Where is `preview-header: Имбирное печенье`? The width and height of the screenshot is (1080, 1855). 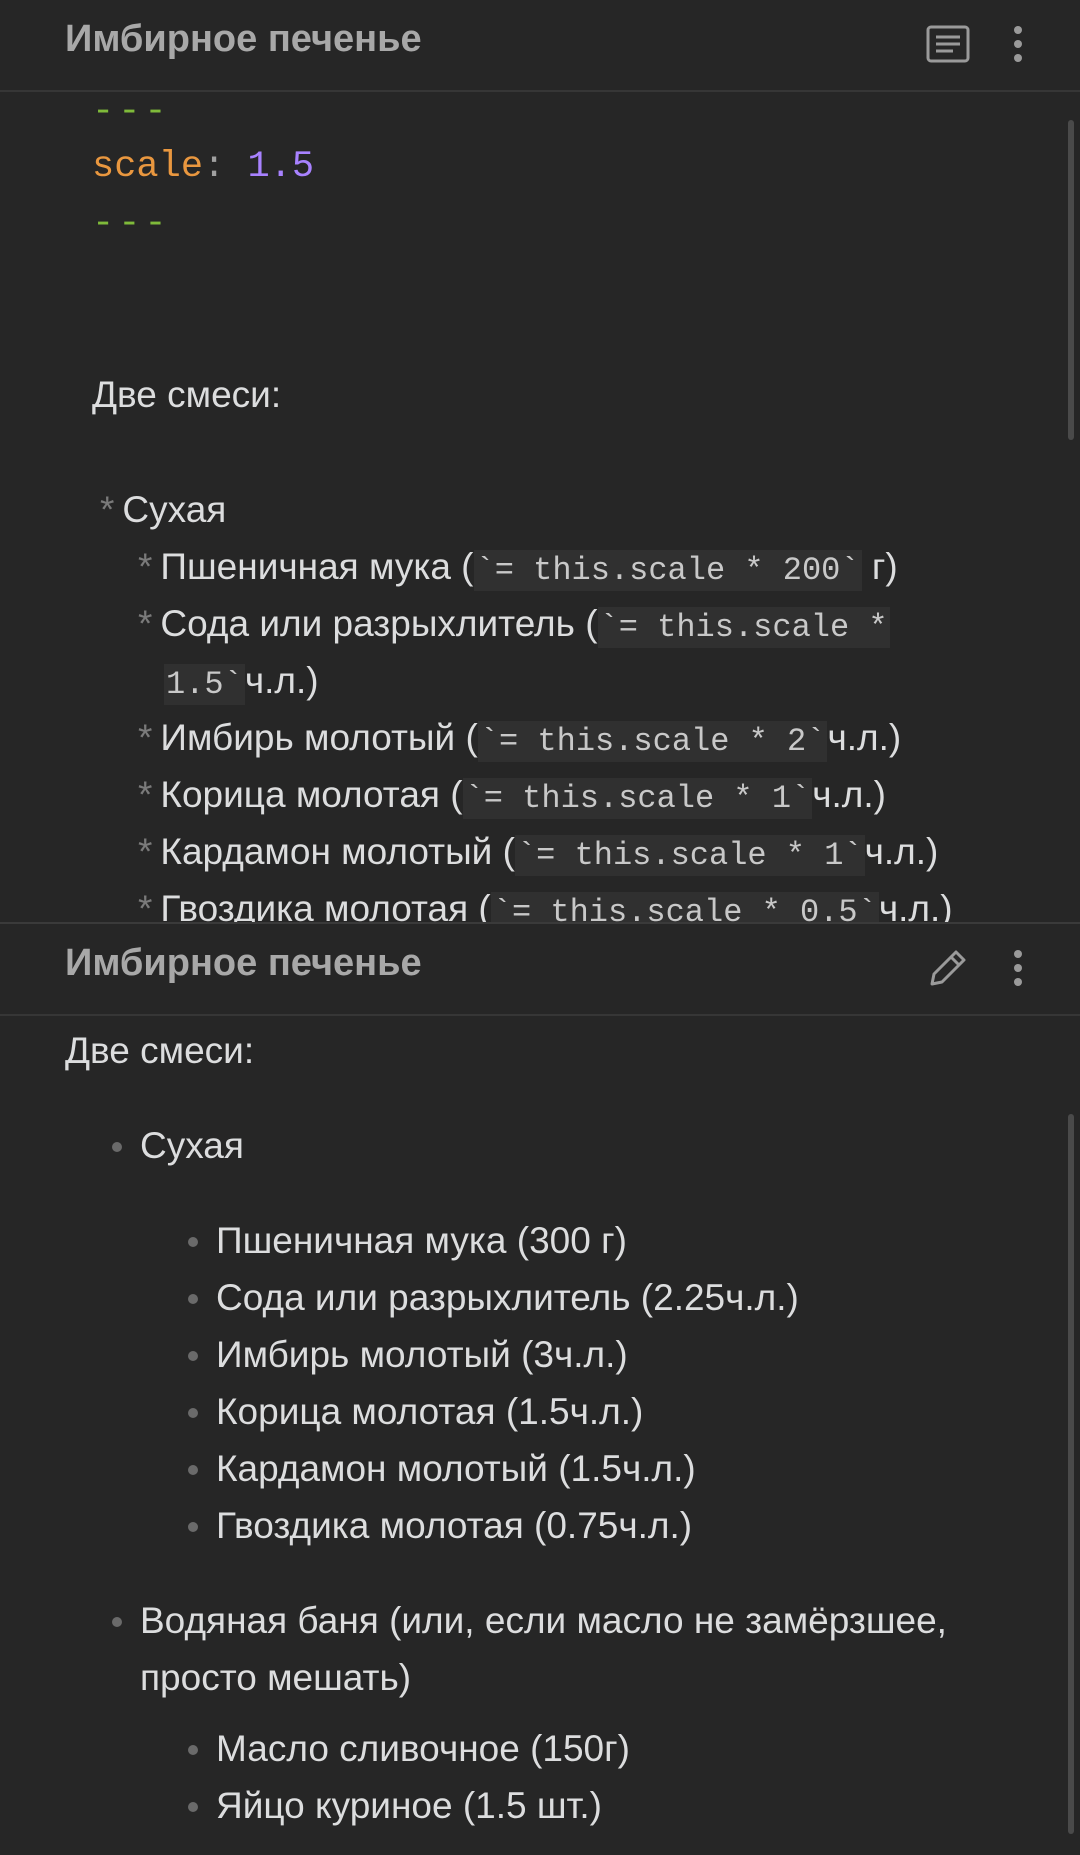
preview-header: Имбирное печенье is located at coordinates (540, 970).